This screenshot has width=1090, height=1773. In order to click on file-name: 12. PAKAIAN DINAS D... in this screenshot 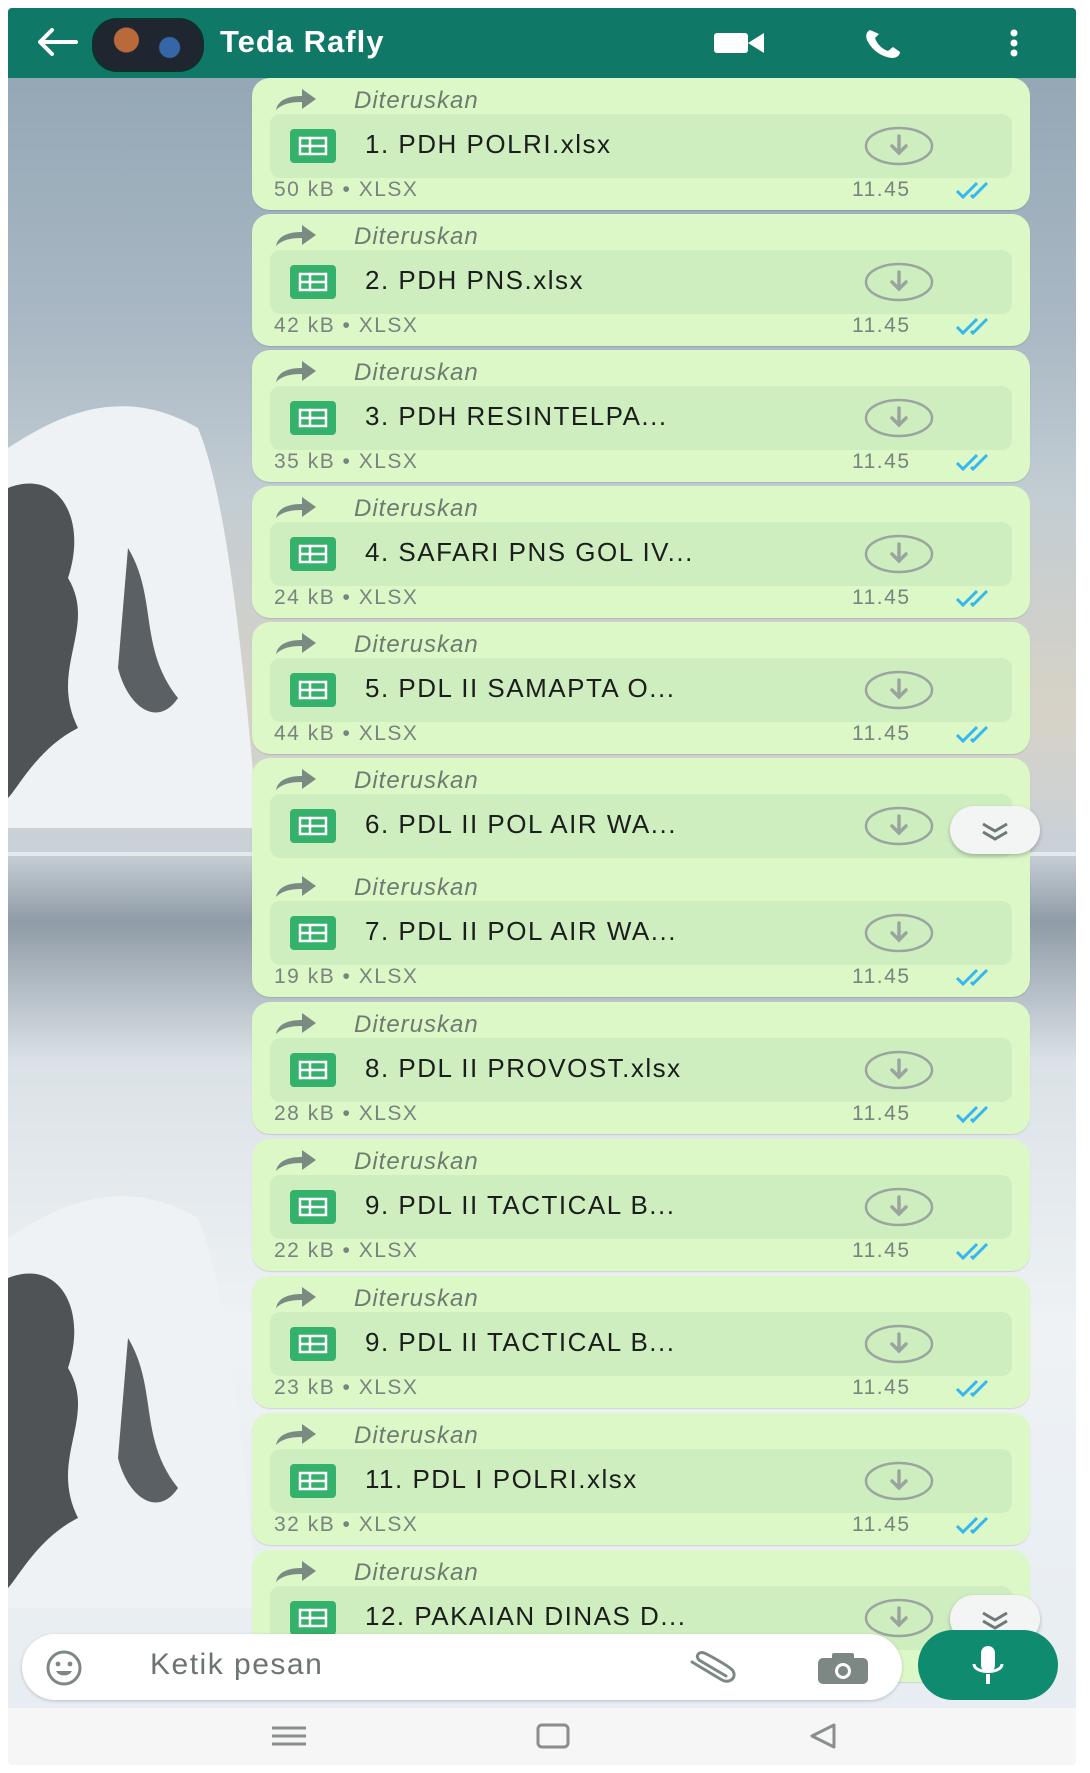, I will do `click(526, 1616)`.